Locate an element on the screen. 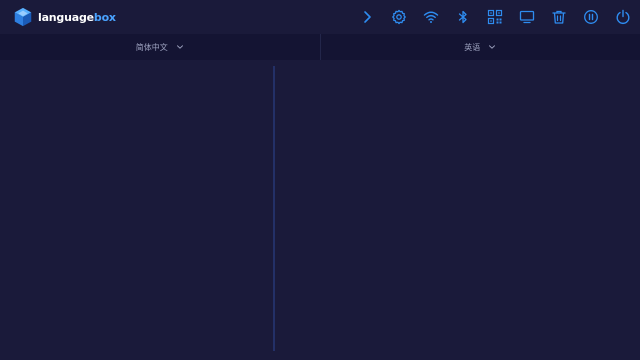  bluetooth-icon is located at coordinates (462, 17).